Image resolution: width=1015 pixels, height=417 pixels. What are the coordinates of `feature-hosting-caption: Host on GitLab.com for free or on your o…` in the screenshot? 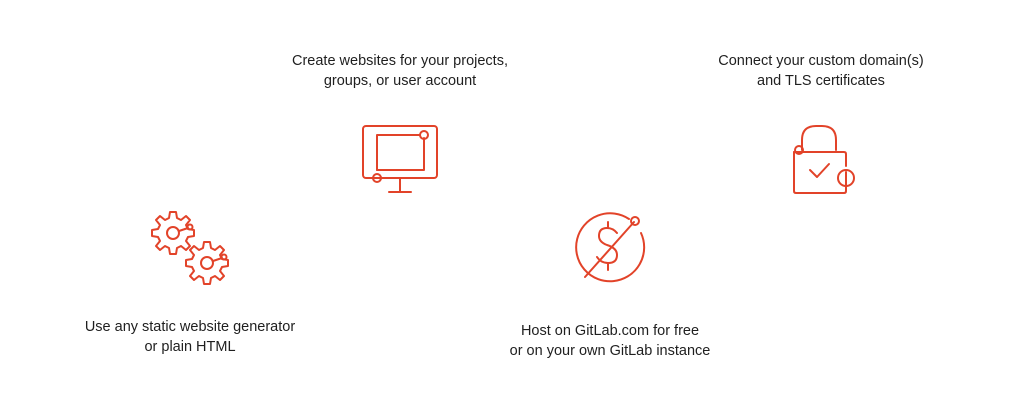 It's located at (610, 341).